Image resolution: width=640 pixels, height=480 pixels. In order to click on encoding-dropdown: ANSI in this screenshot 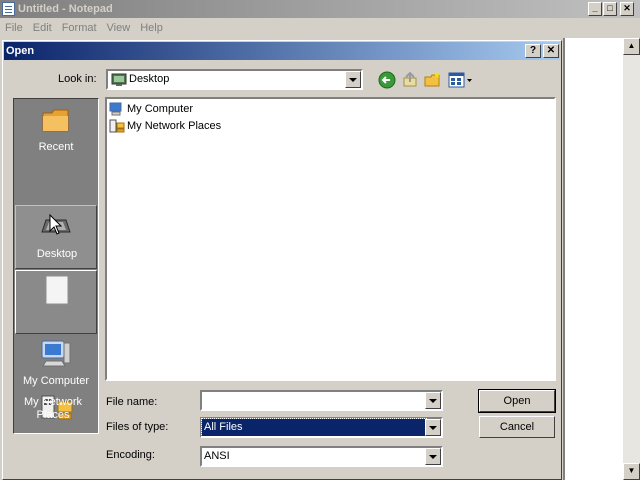, I will do `click(321, 456)`.